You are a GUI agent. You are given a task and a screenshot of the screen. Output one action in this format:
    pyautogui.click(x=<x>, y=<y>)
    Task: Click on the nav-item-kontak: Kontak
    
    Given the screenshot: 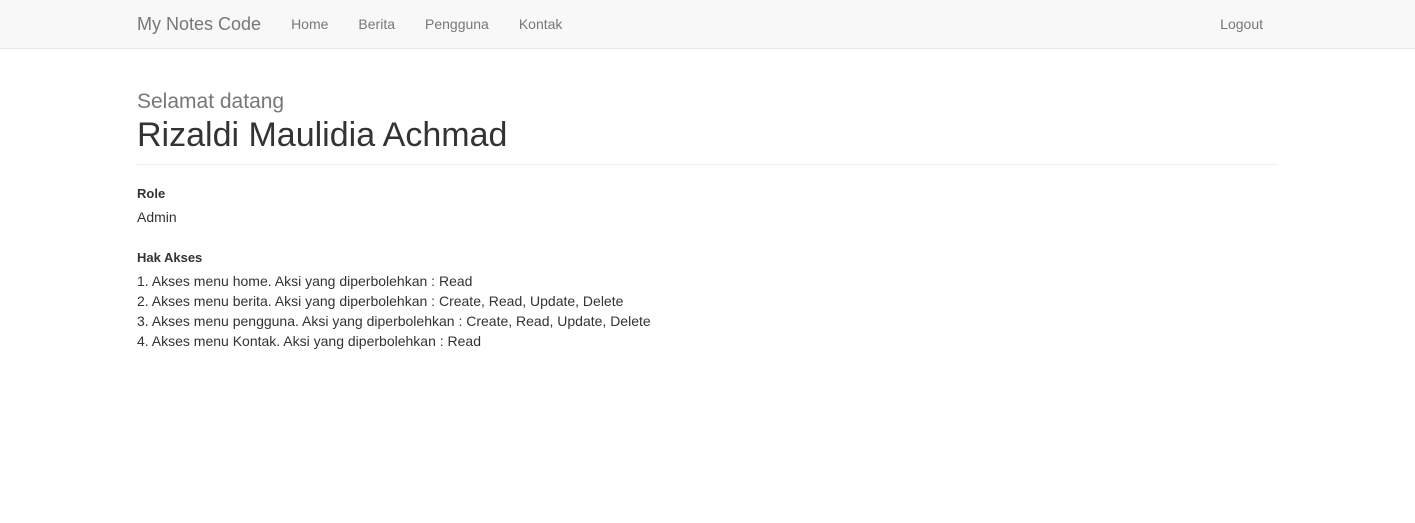 What is the action you would take?
    pyautogui.click(x=541, y=24)
    